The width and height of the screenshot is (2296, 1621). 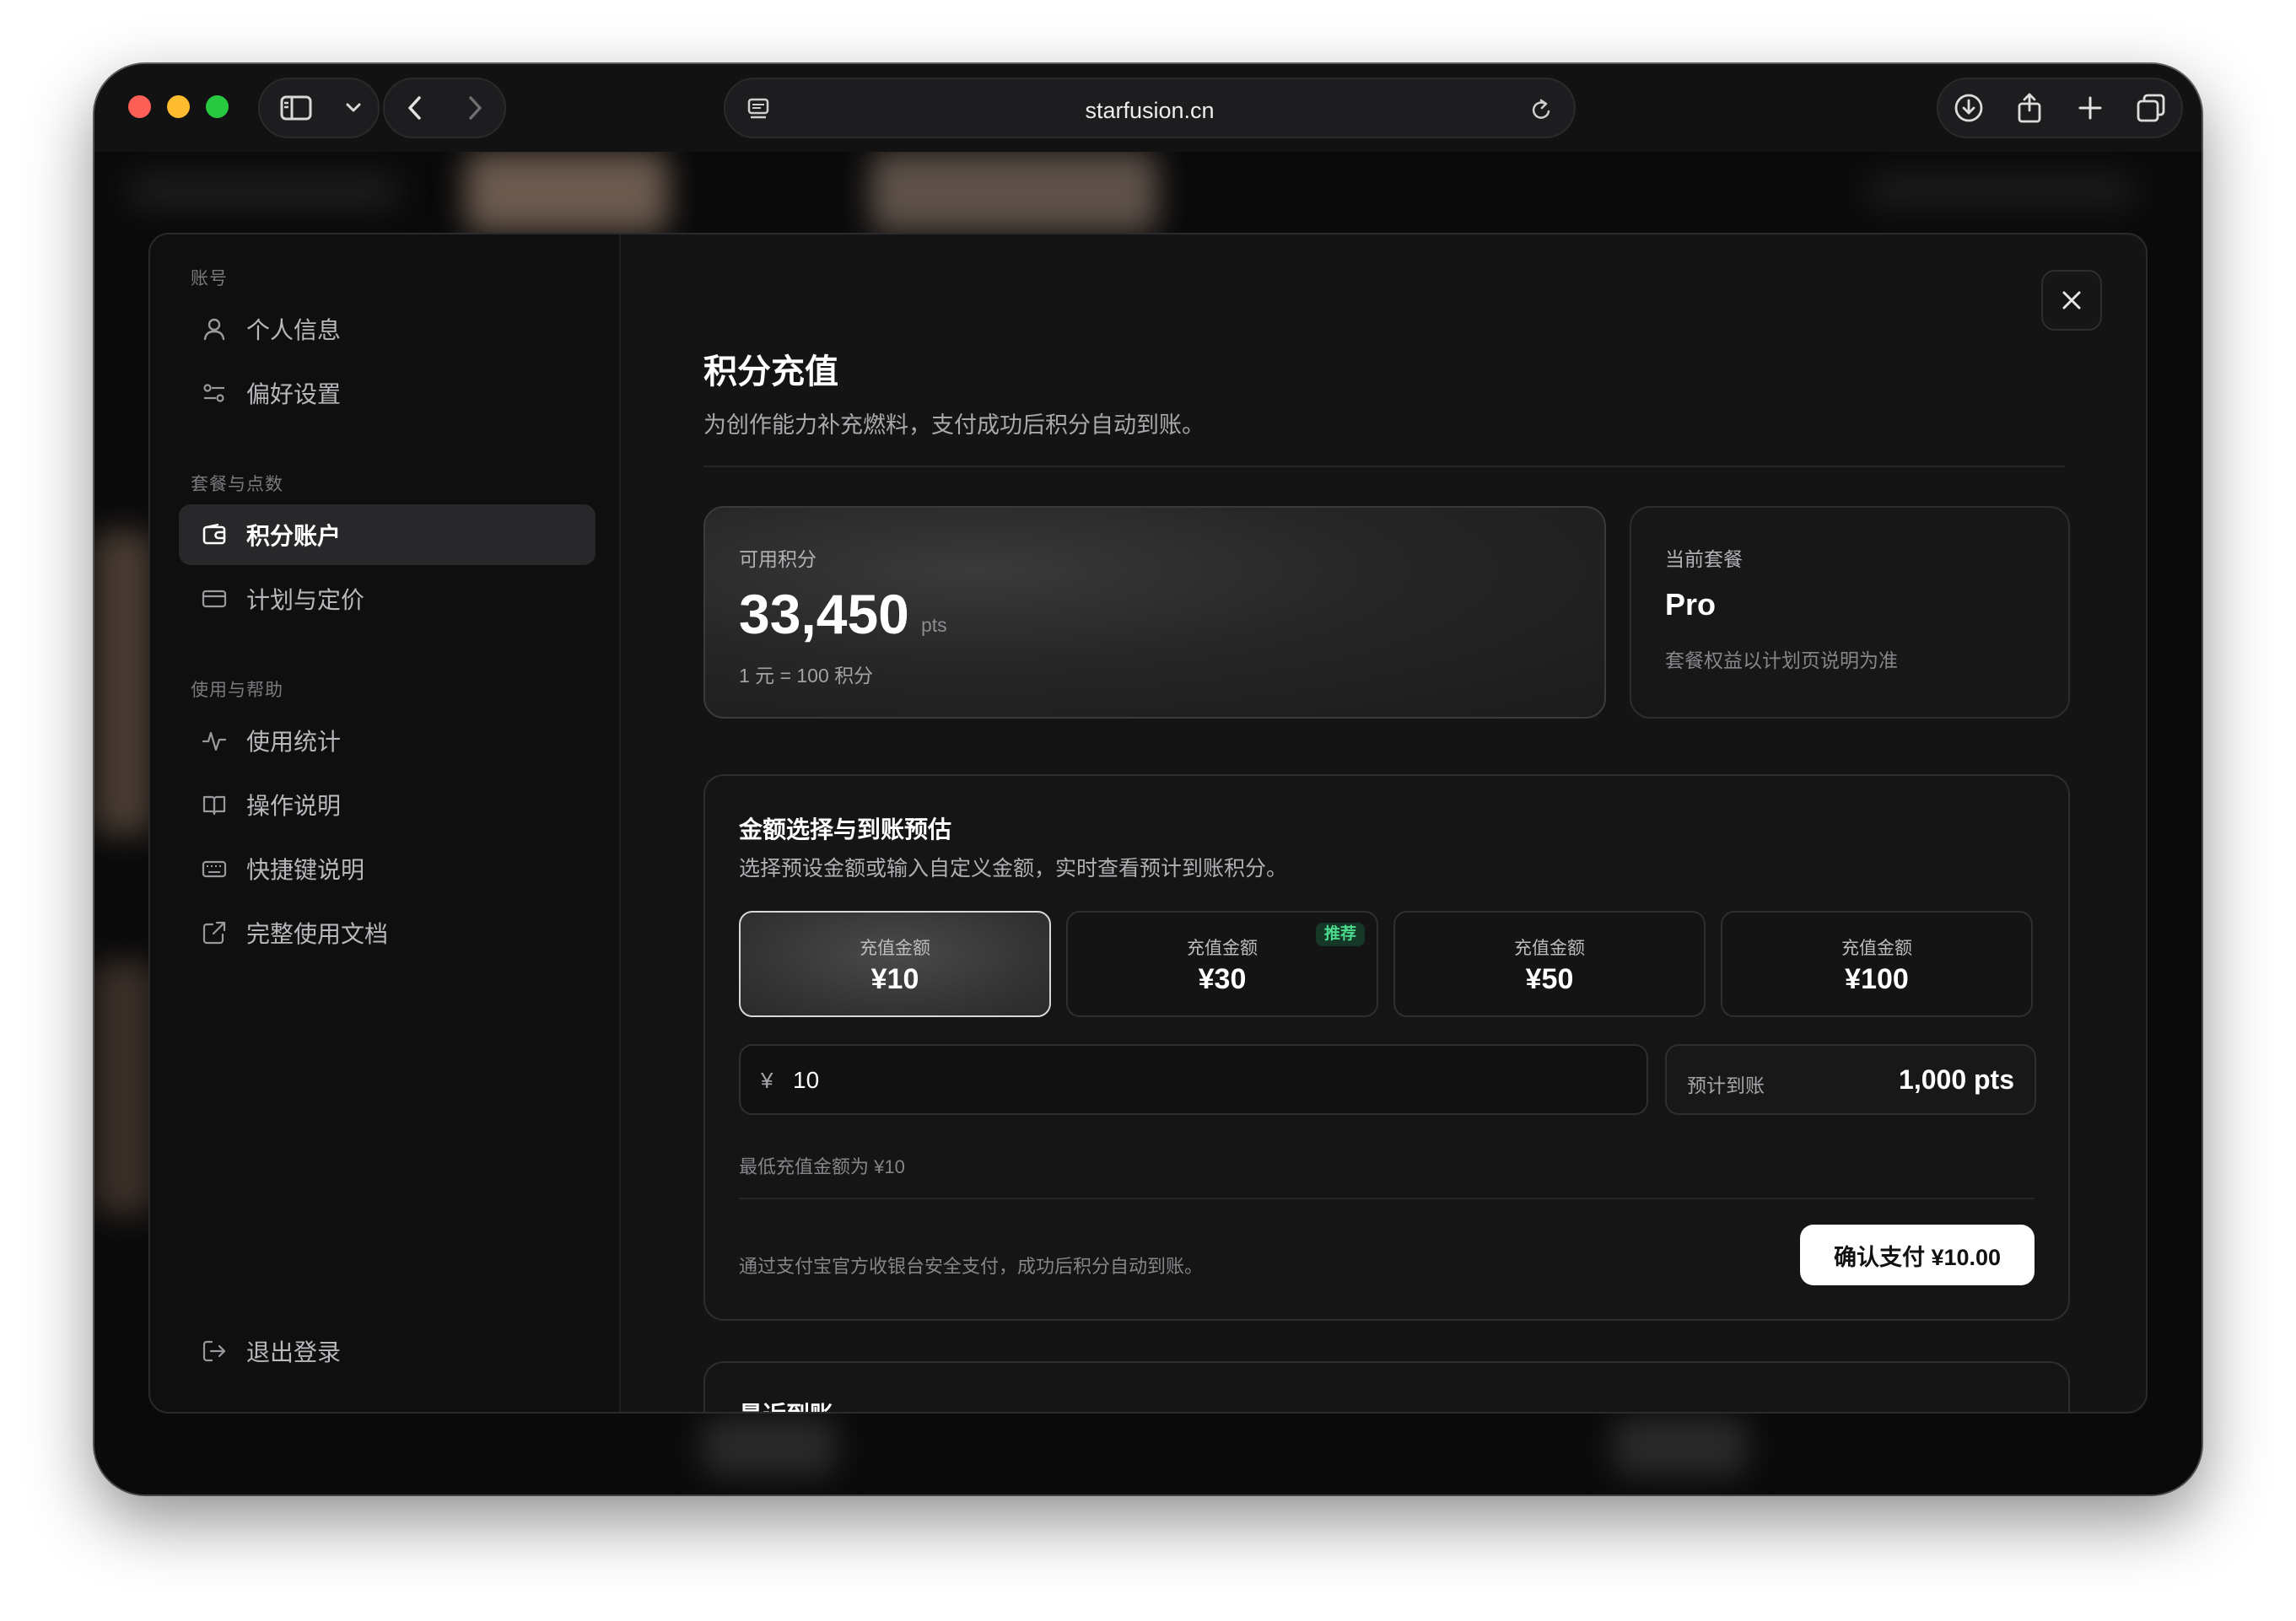 I want to click on minimize-window-button, so click(x=178, y=106).